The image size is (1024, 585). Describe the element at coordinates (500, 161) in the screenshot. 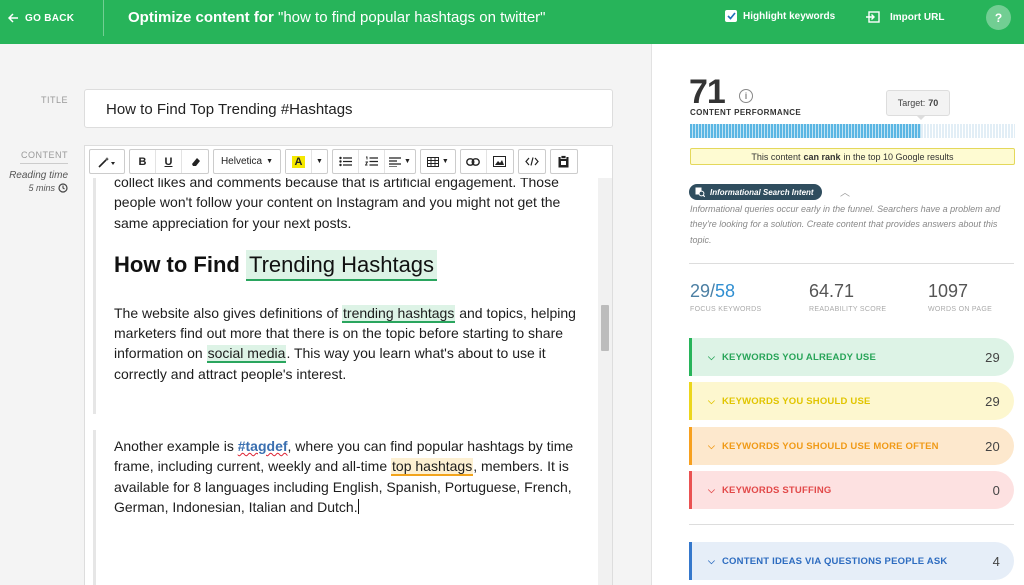

I see `image-button` at that location.